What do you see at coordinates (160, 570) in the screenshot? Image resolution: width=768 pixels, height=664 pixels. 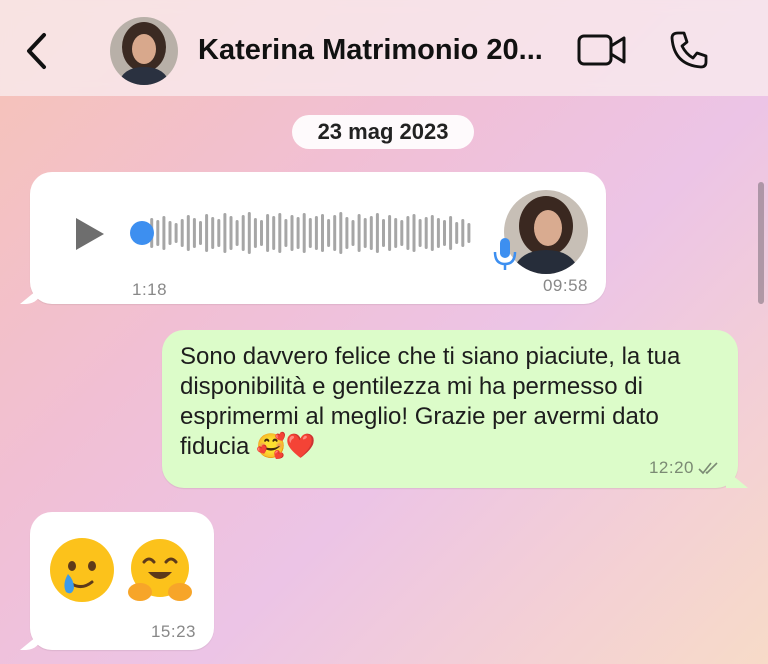 I see `hugging-face-emoji` at bounding box center [160, 570].